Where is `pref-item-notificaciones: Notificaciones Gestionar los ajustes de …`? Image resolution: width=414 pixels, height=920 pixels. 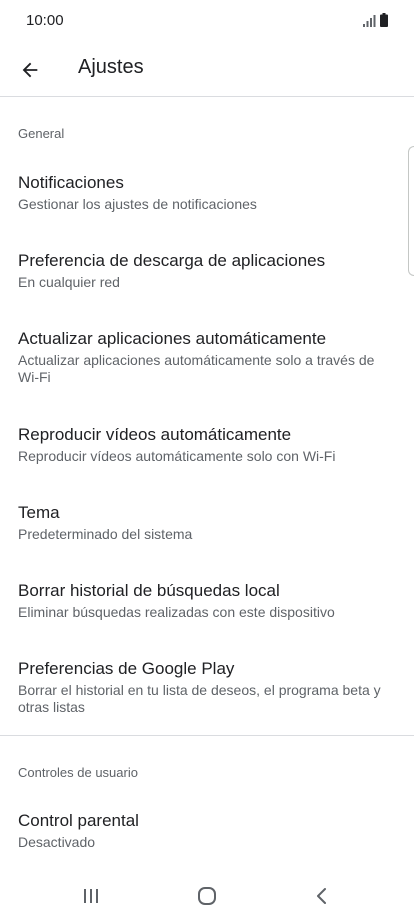
pref-item-notificaciones: Notificaciones Gestionar los ajustes de … is located at coordinates (207, 192).